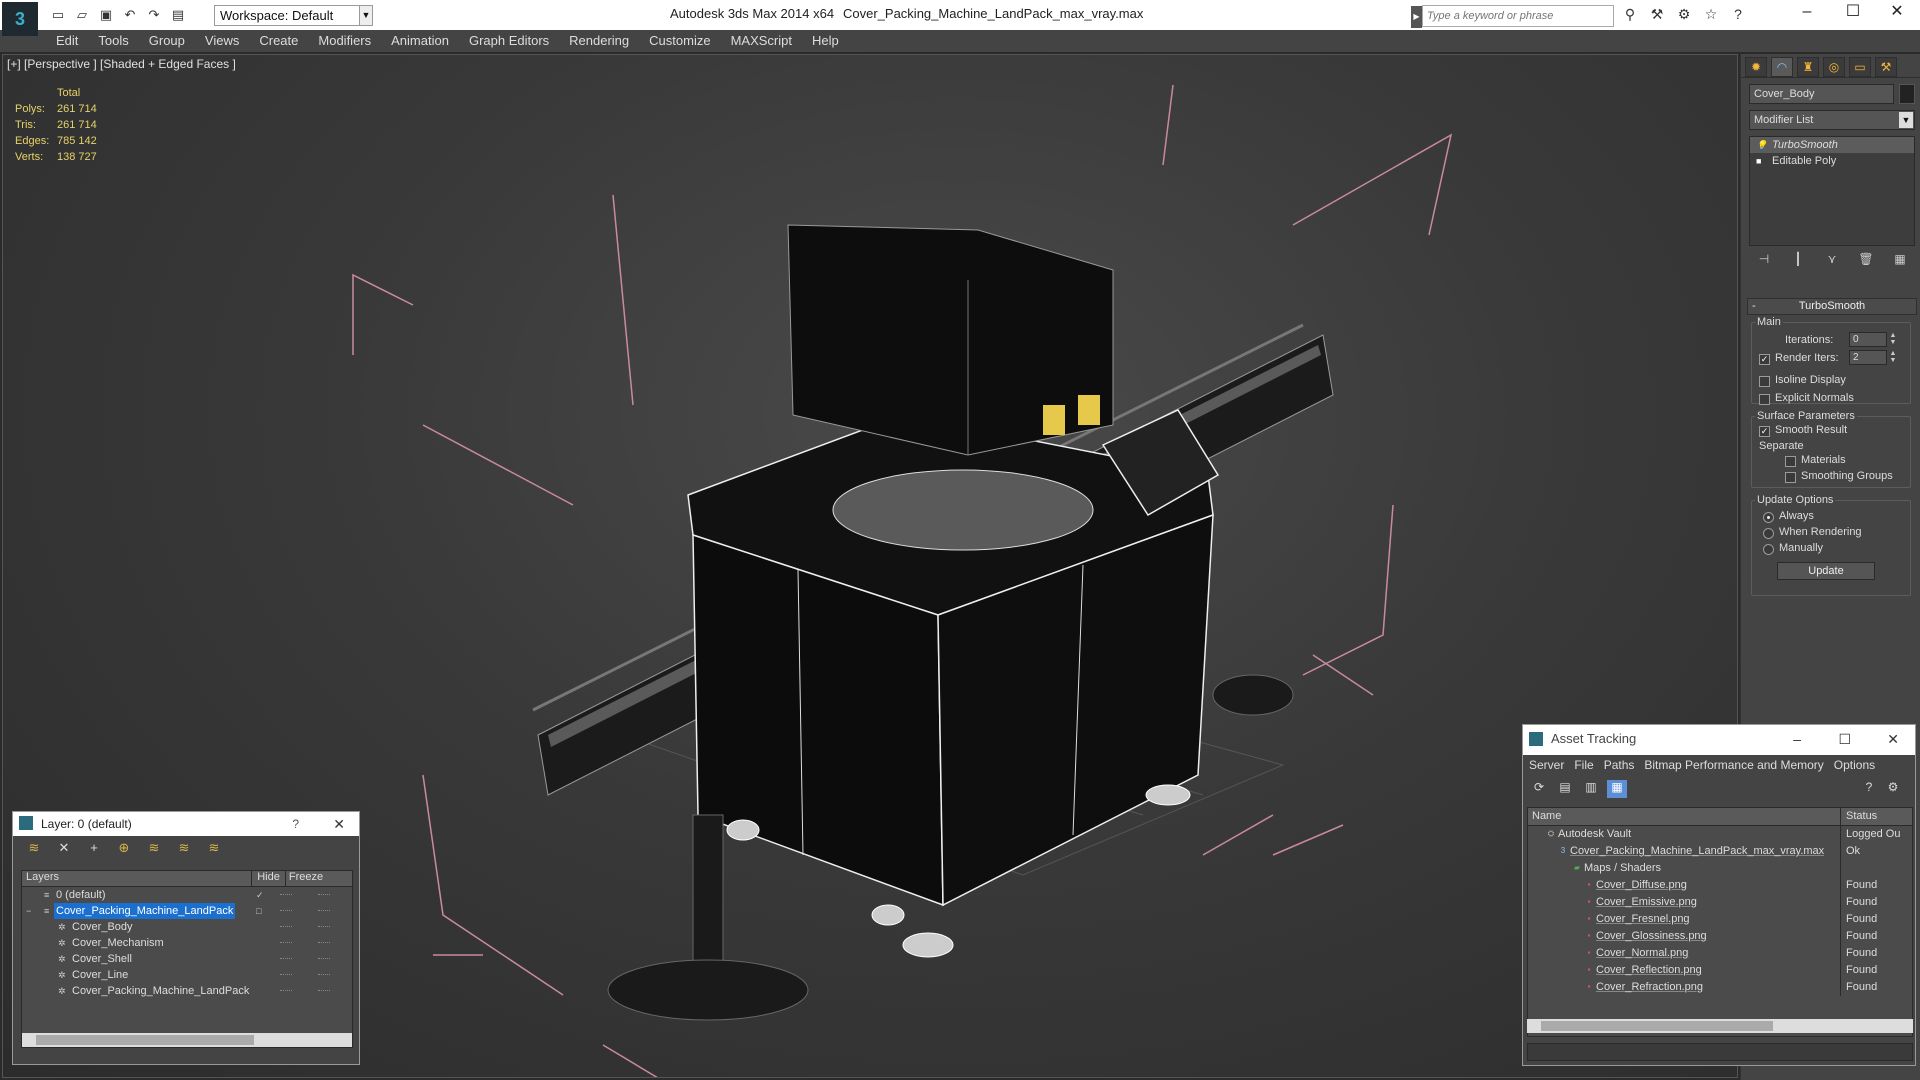 Image resolution: width=1920 pixels, height=1080 pixels. Describe the element at coordinates (124, 849) in the screenshot. I see `select-objects-icon: ⊕` at that location.